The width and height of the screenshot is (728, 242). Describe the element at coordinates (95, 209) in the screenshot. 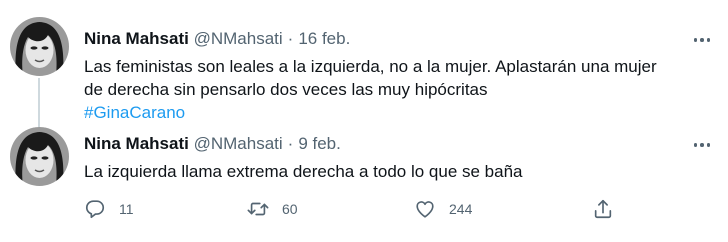

I see `reply-icon` at that location.